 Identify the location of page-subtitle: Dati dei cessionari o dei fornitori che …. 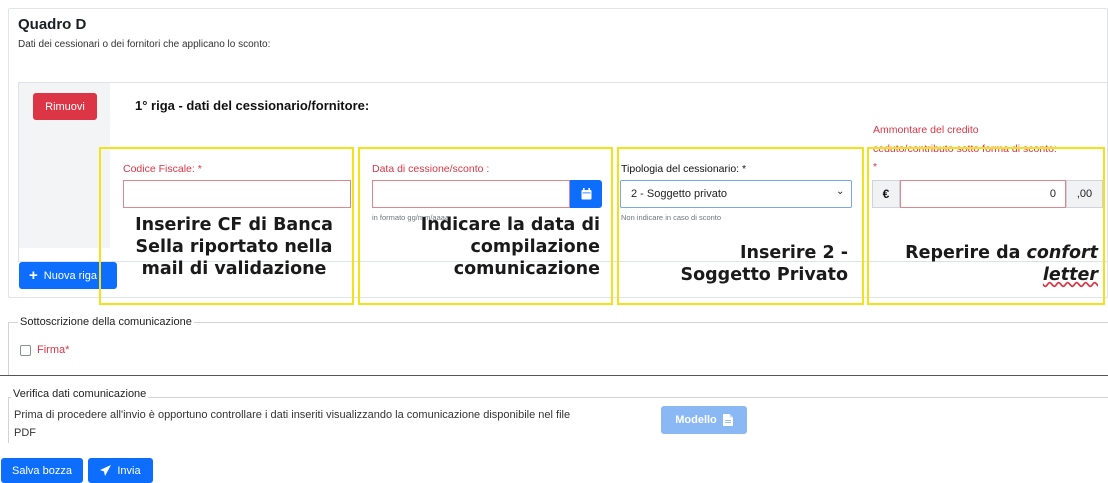
(144, 44).